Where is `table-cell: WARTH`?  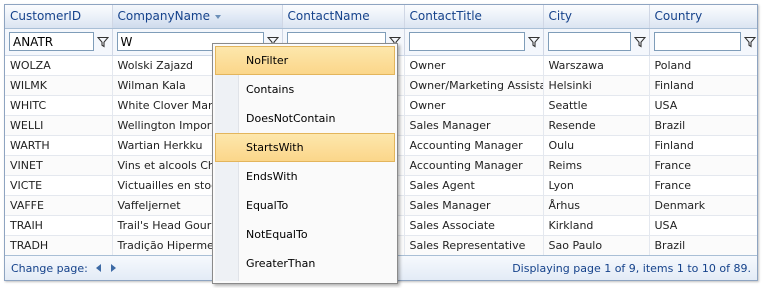
table-cell: WARTH is located at coordinates (59, 145).